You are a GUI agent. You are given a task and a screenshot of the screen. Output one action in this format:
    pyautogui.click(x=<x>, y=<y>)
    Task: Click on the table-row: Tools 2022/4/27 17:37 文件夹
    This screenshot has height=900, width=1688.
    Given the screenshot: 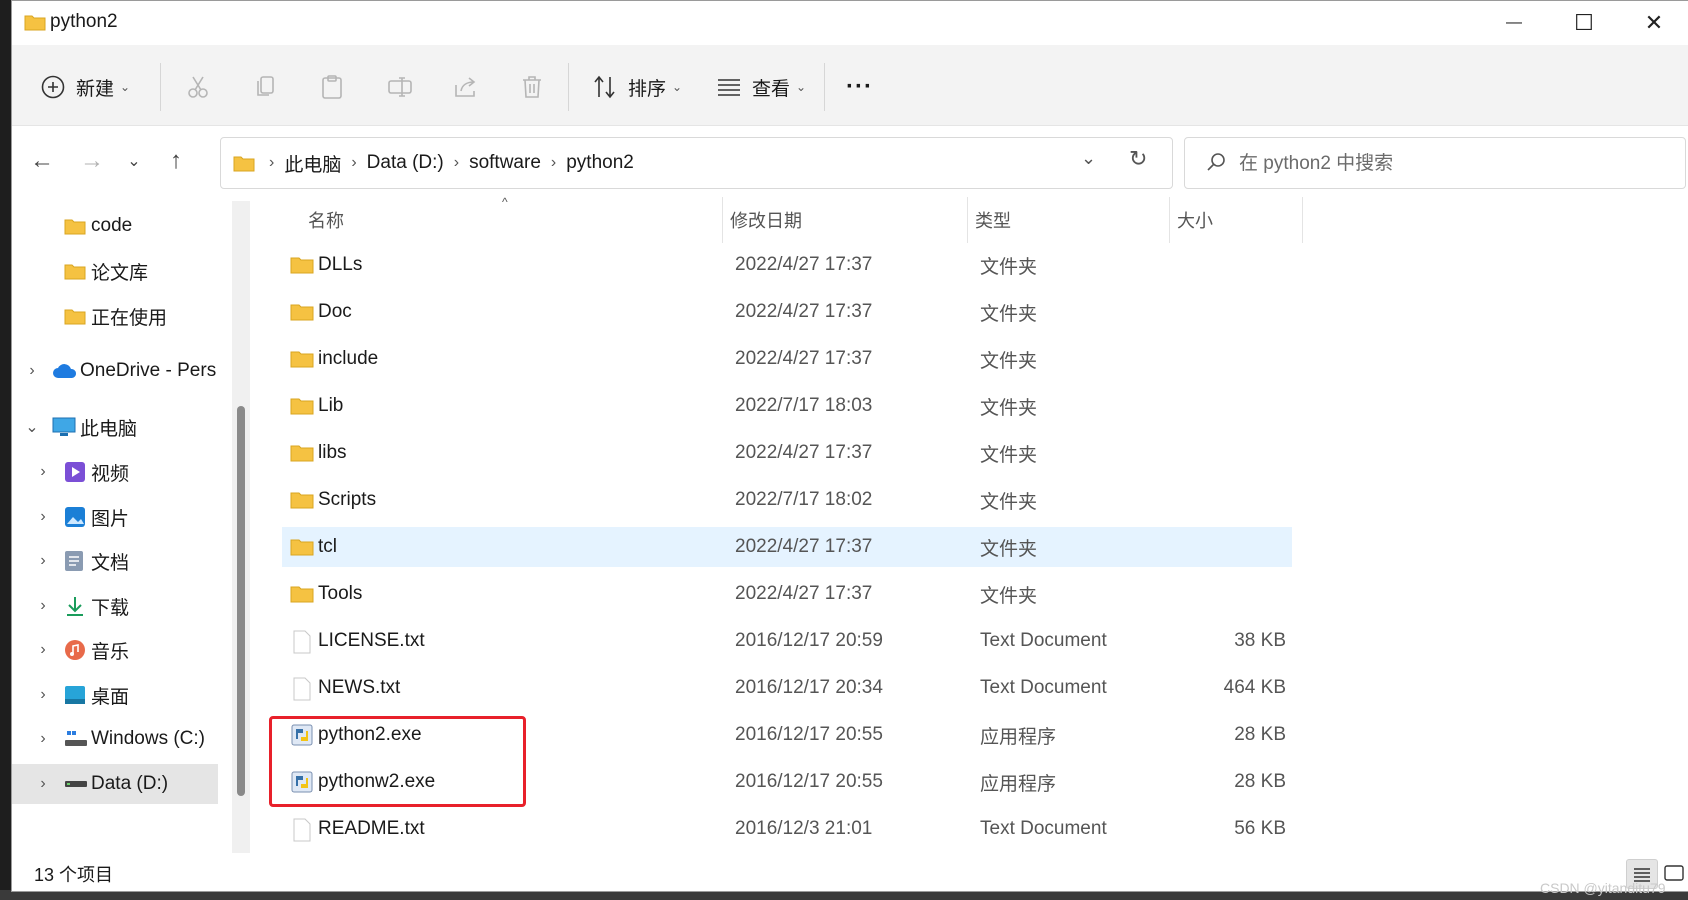 What is the action you would take?
    pyautogui.click(x=787, y=594)
    